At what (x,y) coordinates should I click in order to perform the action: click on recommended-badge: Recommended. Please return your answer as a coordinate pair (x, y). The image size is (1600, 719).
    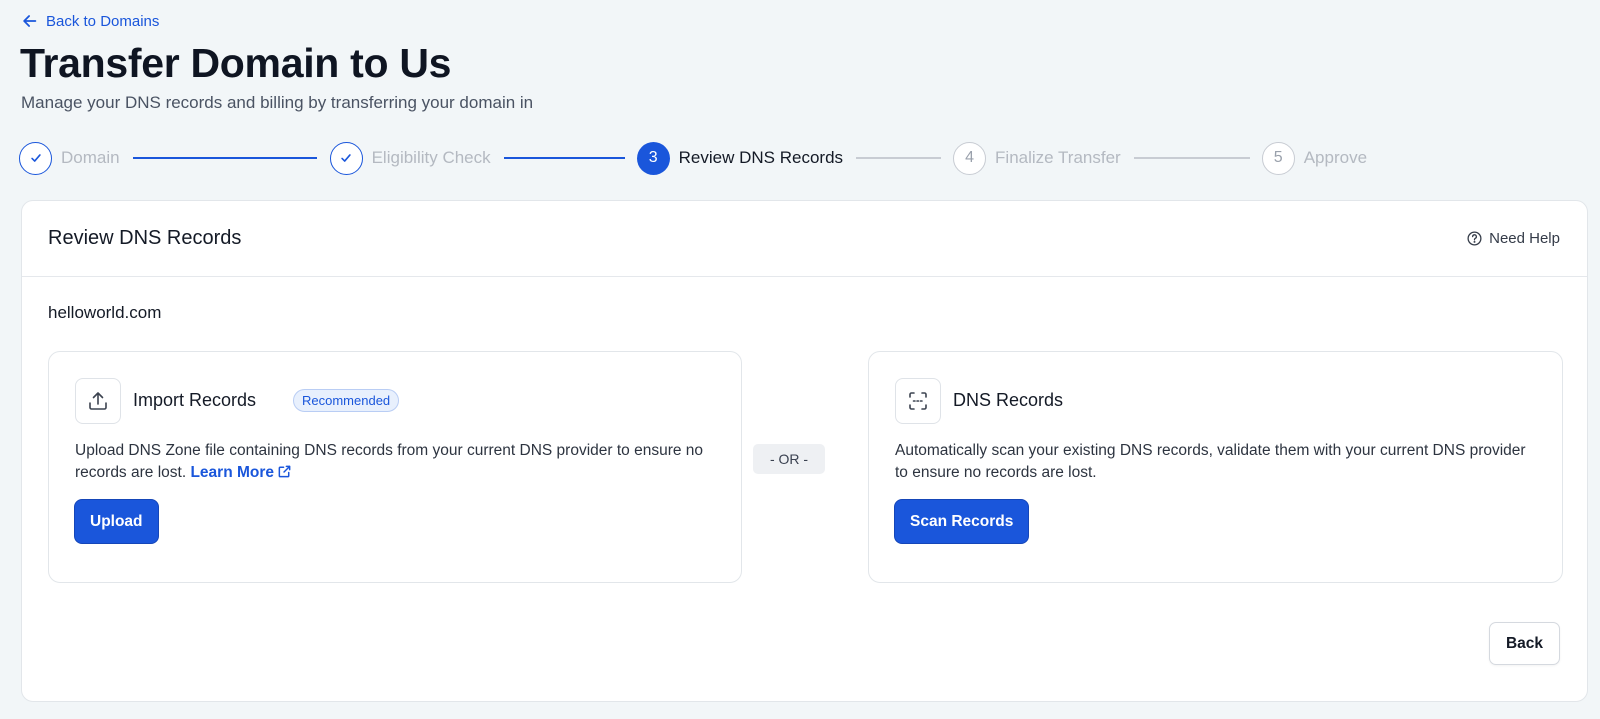
    Looking at the image, I should click on (346, 400).